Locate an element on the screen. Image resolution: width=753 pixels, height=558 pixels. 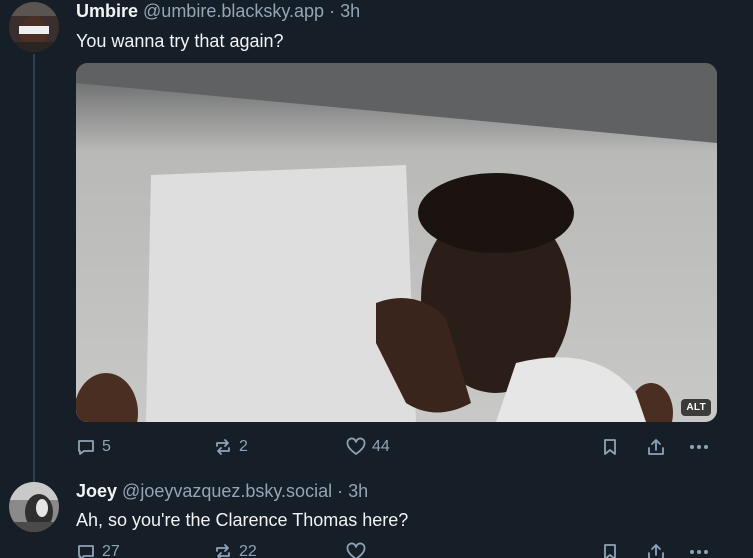
like-button: 44 is located at coordinates (368, 447).